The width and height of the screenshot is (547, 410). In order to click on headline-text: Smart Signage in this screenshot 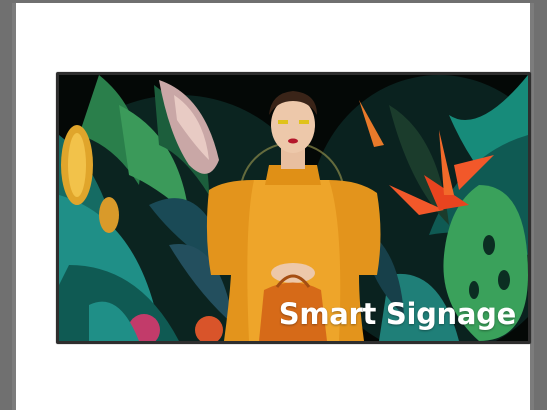, I will do `click(397, 314)`.